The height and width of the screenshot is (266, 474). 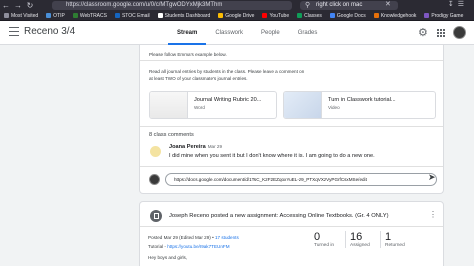 I want to click on clear-search-icon: ✕, so click(x=388, y=4).